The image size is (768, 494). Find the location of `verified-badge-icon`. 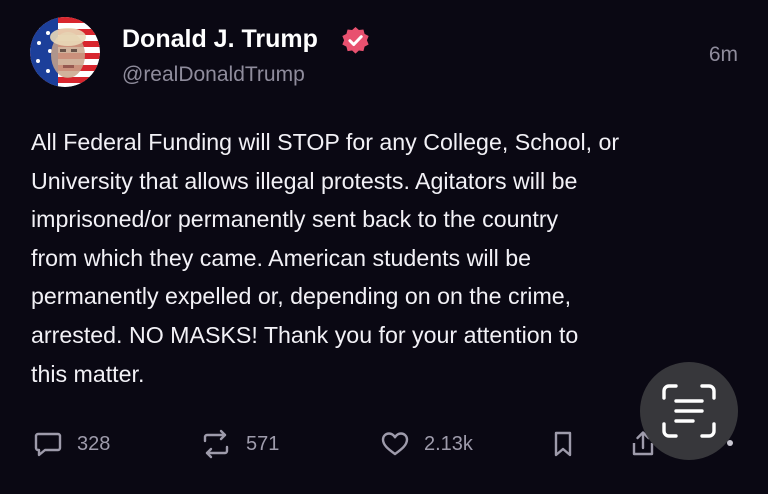

verified-badge-icon is located at coordinates (355, 40).